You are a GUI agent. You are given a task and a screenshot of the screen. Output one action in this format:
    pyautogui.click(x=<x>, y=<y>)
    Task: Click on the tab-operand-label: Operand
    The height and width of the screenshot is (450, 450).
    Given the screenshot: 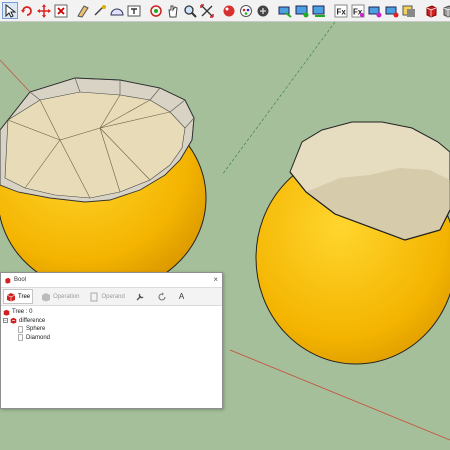 What is the action you would take?
    pyautogui.click(x=113, y=296)
    